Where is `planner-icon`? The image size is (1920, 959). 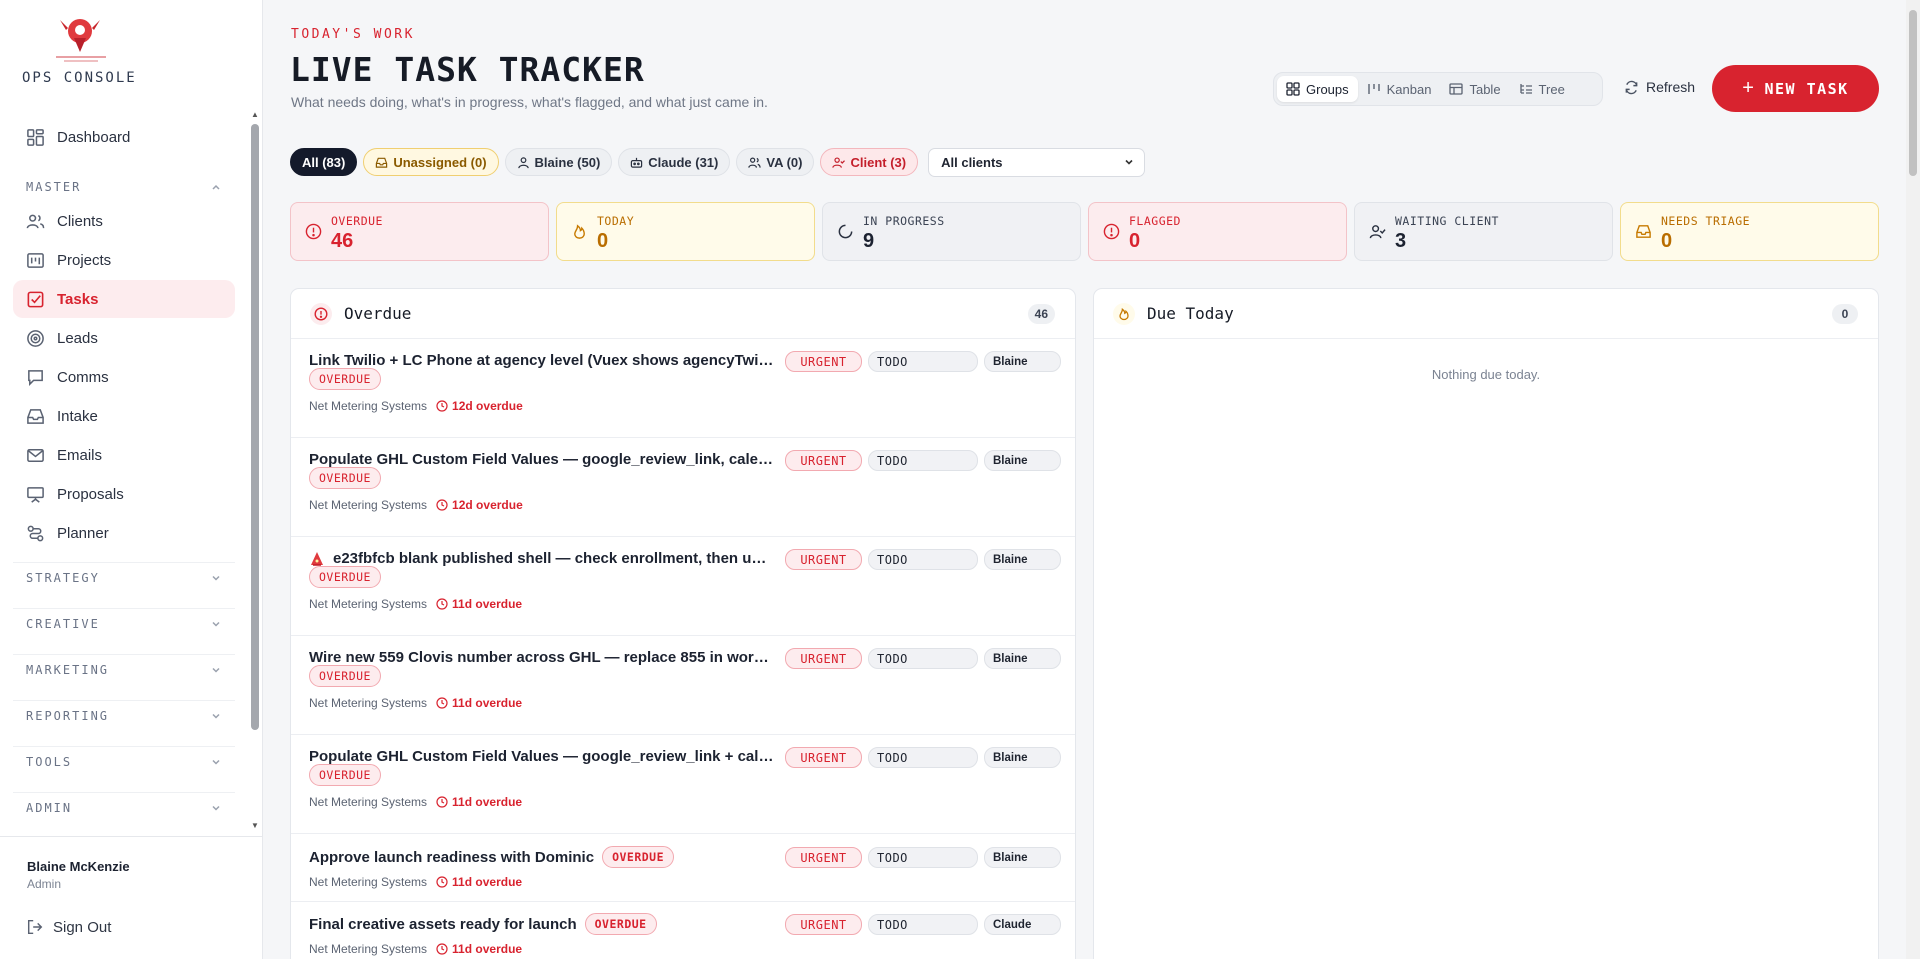 planner-icon is located at coordinates (35, 533).